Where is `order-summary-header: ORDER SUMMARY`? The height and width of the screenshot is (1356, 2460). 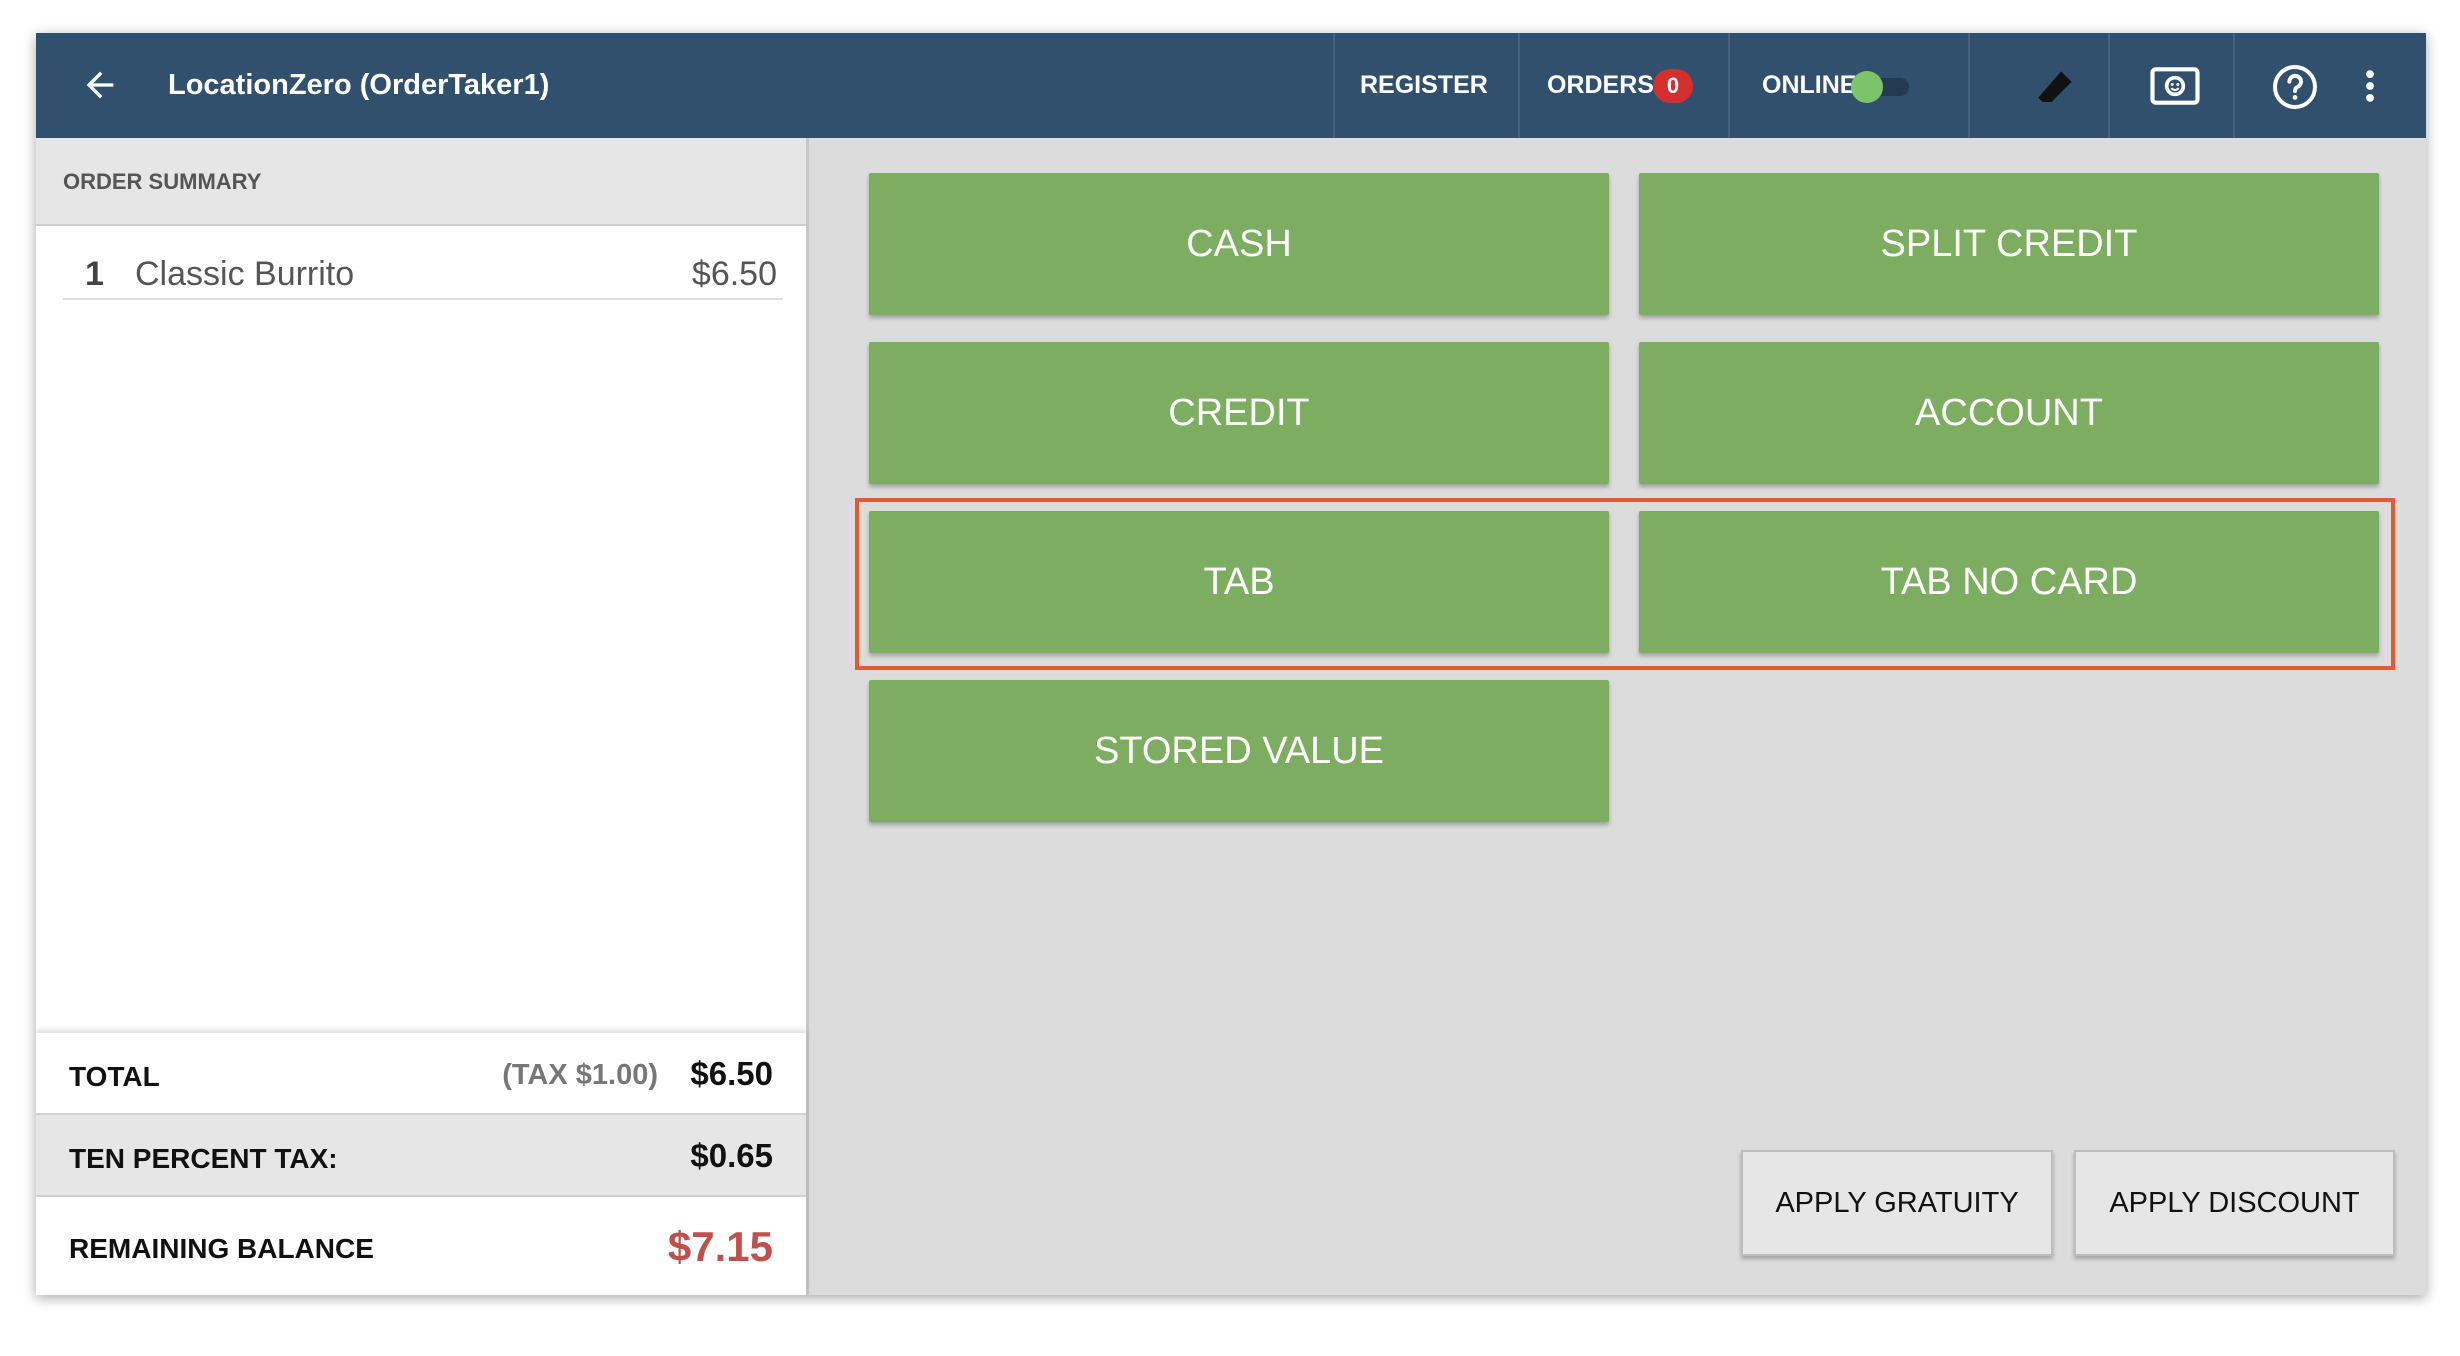
order-summary-header: ORDER SUMMARY is located at coordinates (421, 182).